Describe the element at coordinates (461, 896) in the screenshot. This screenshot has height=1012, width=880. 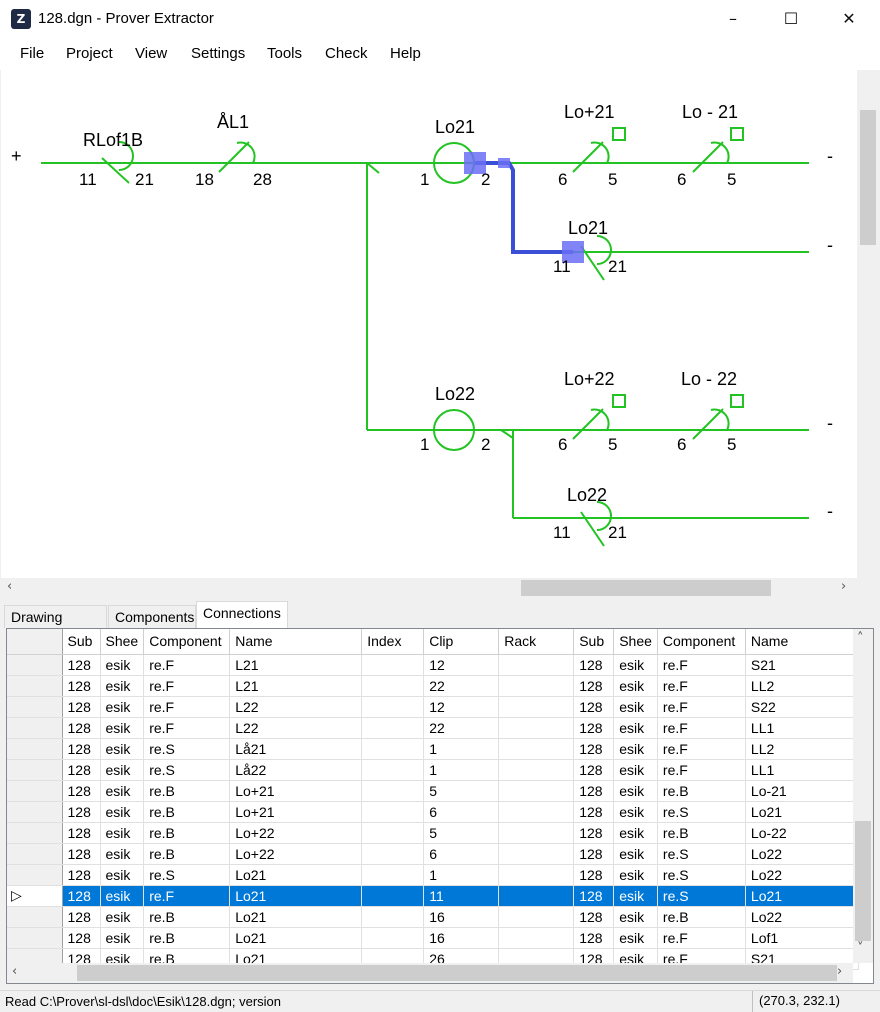
I see `table-cell: 11` at that location.